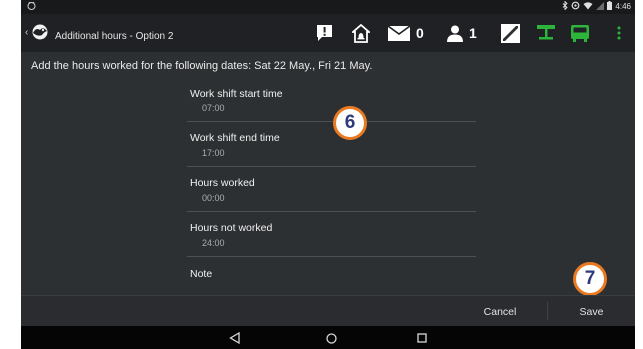  I want to click on field-value: 00:00, so click(213, 198).